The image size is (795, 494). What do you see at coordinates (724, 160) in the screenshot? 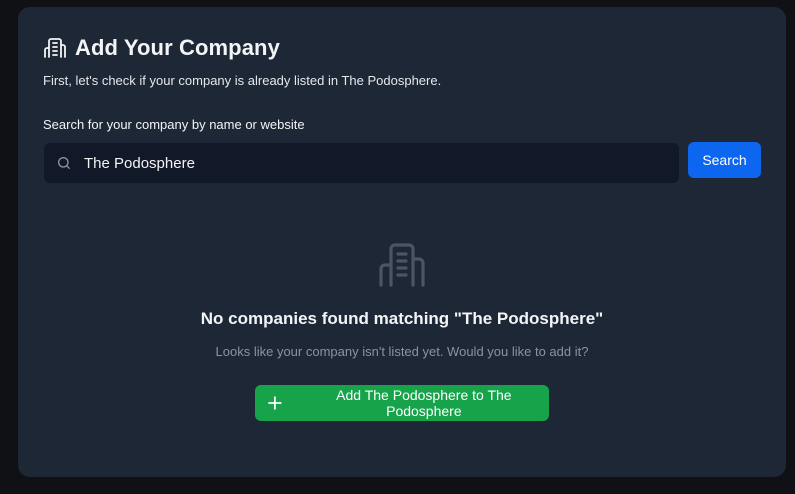
I see `search-button: Search` at bounding box center [724, 160].